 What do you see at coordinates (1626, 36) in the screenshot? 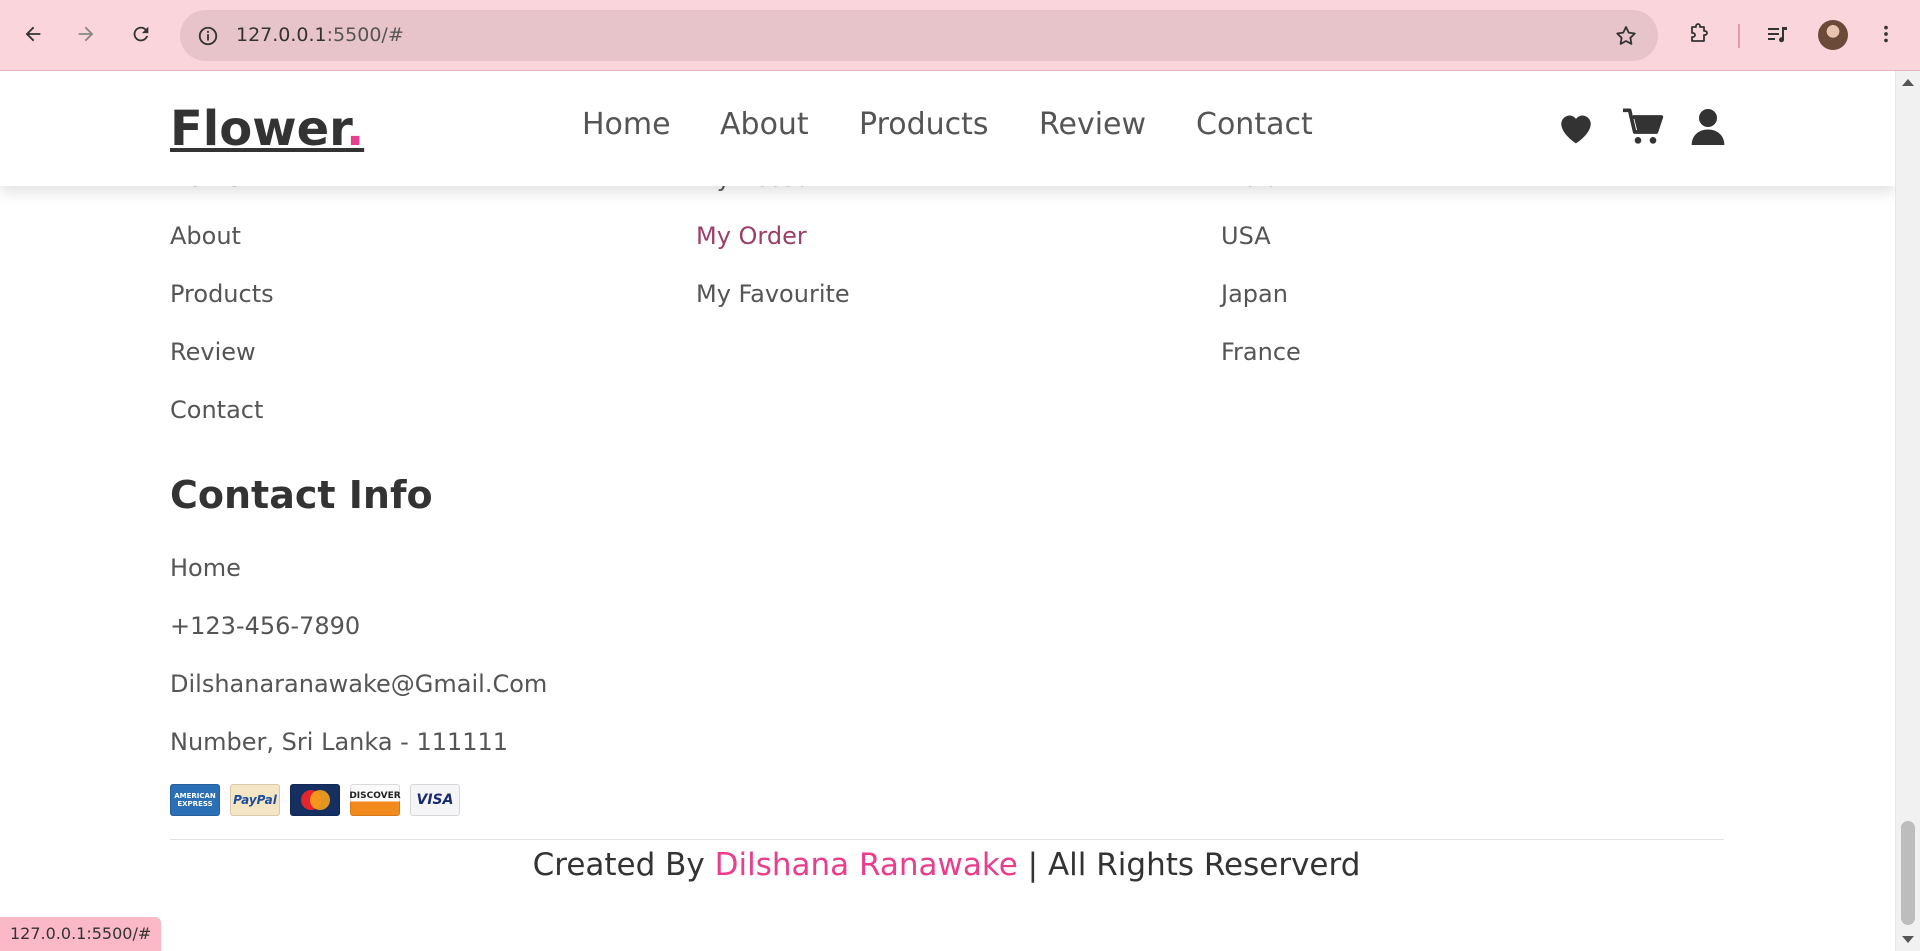
I see `bookmark-star-icon` at bounding box center [1626, 36].